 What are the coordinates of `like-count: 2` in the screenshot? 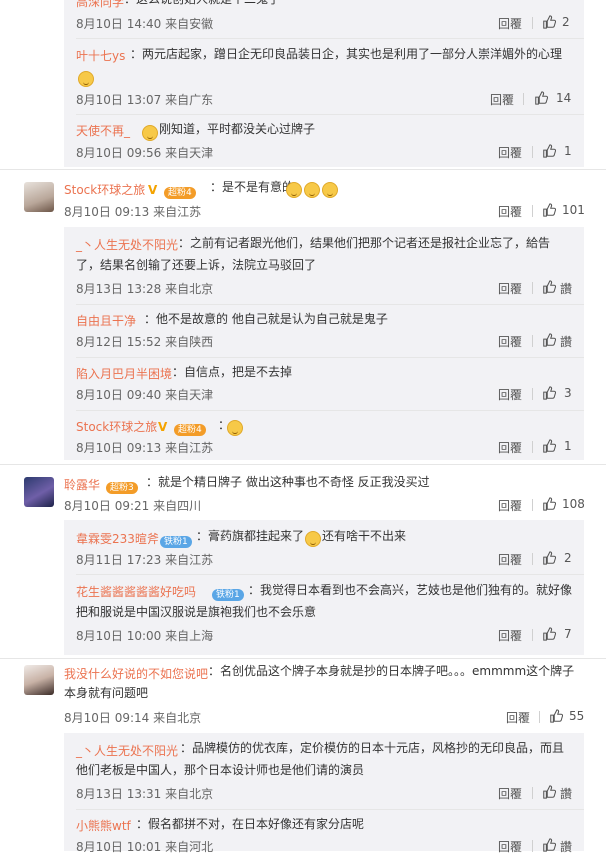 It's located at (568, 558).